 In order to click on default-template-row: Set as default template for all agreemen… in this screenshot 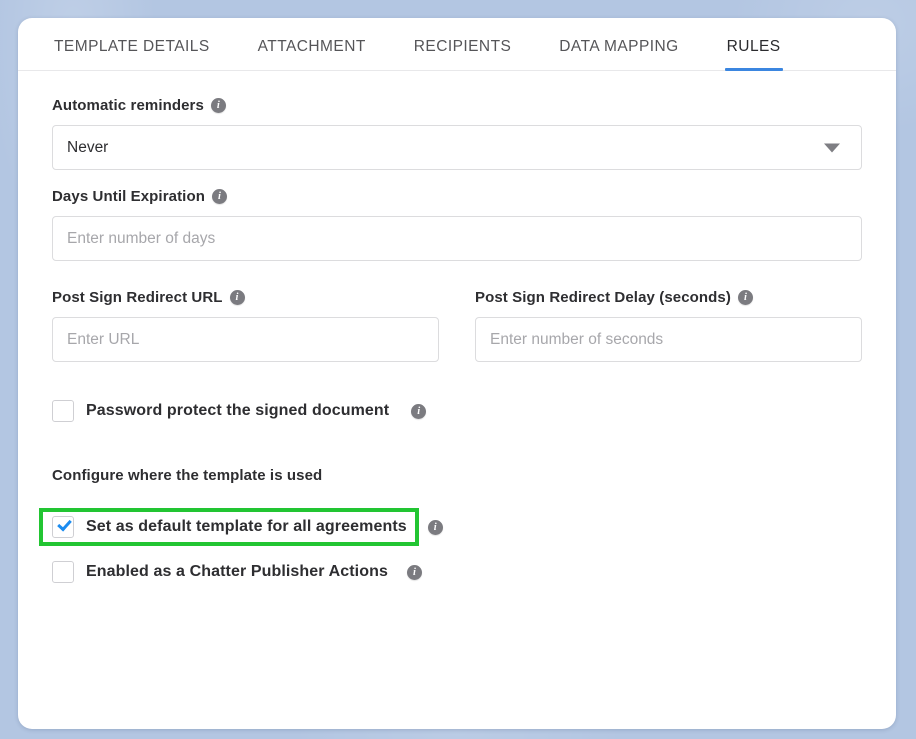, I will do `click(450, 527)`.